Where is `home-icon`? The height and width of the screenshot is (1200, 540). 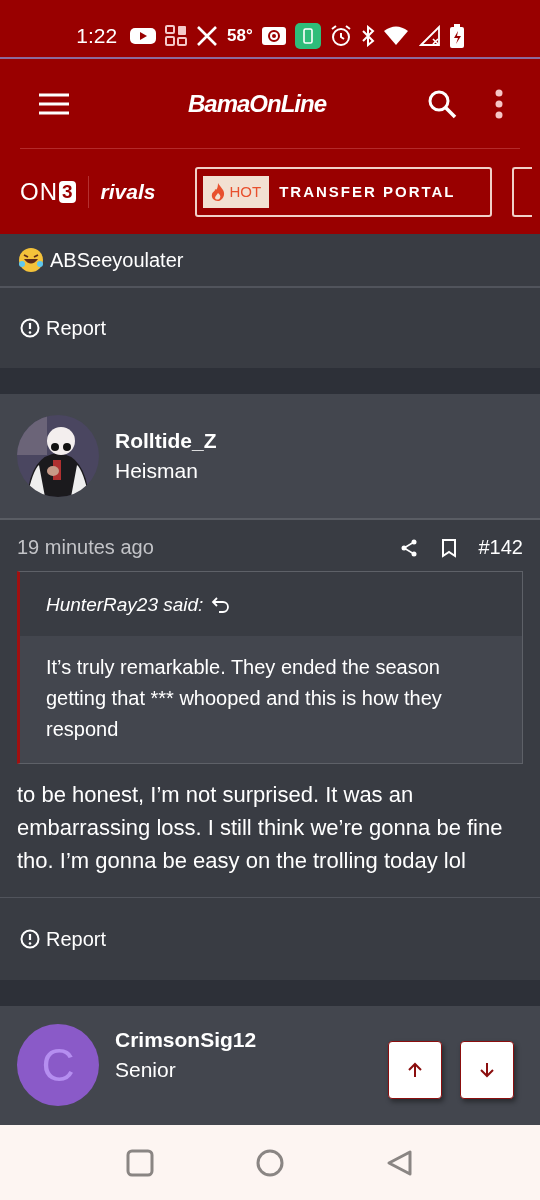 home-icon is located at coordinates (270, 1162).